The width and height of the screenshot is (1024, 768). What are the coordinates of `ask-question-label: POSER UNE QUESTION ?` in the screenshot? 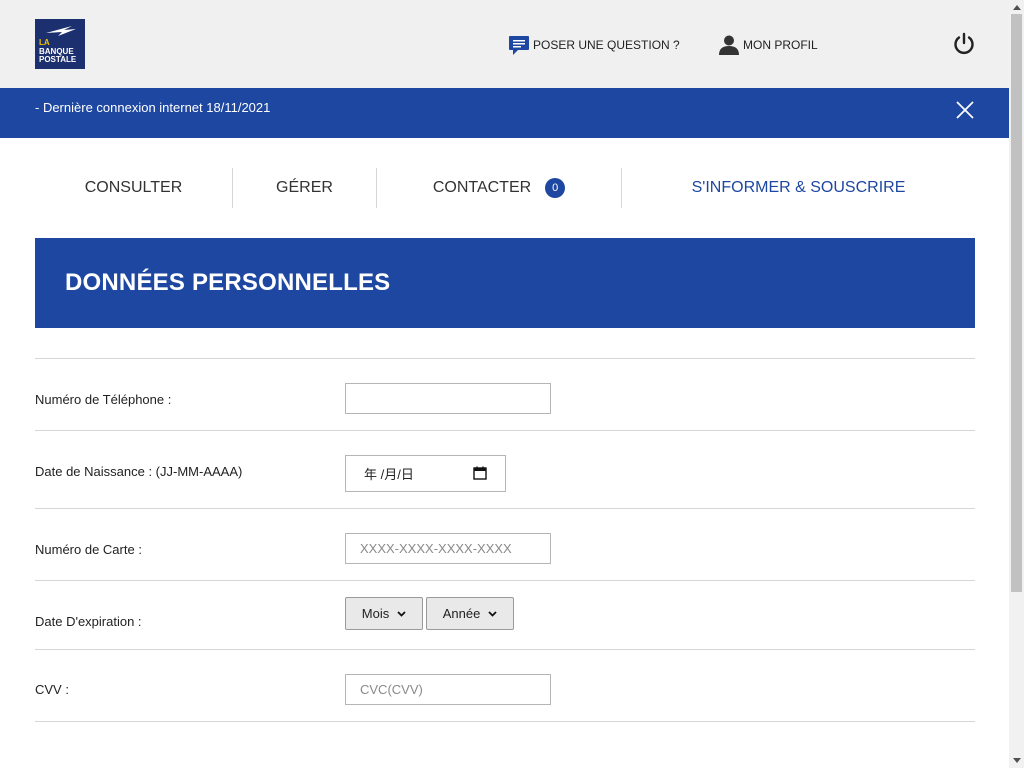 It's located at (606, 45).